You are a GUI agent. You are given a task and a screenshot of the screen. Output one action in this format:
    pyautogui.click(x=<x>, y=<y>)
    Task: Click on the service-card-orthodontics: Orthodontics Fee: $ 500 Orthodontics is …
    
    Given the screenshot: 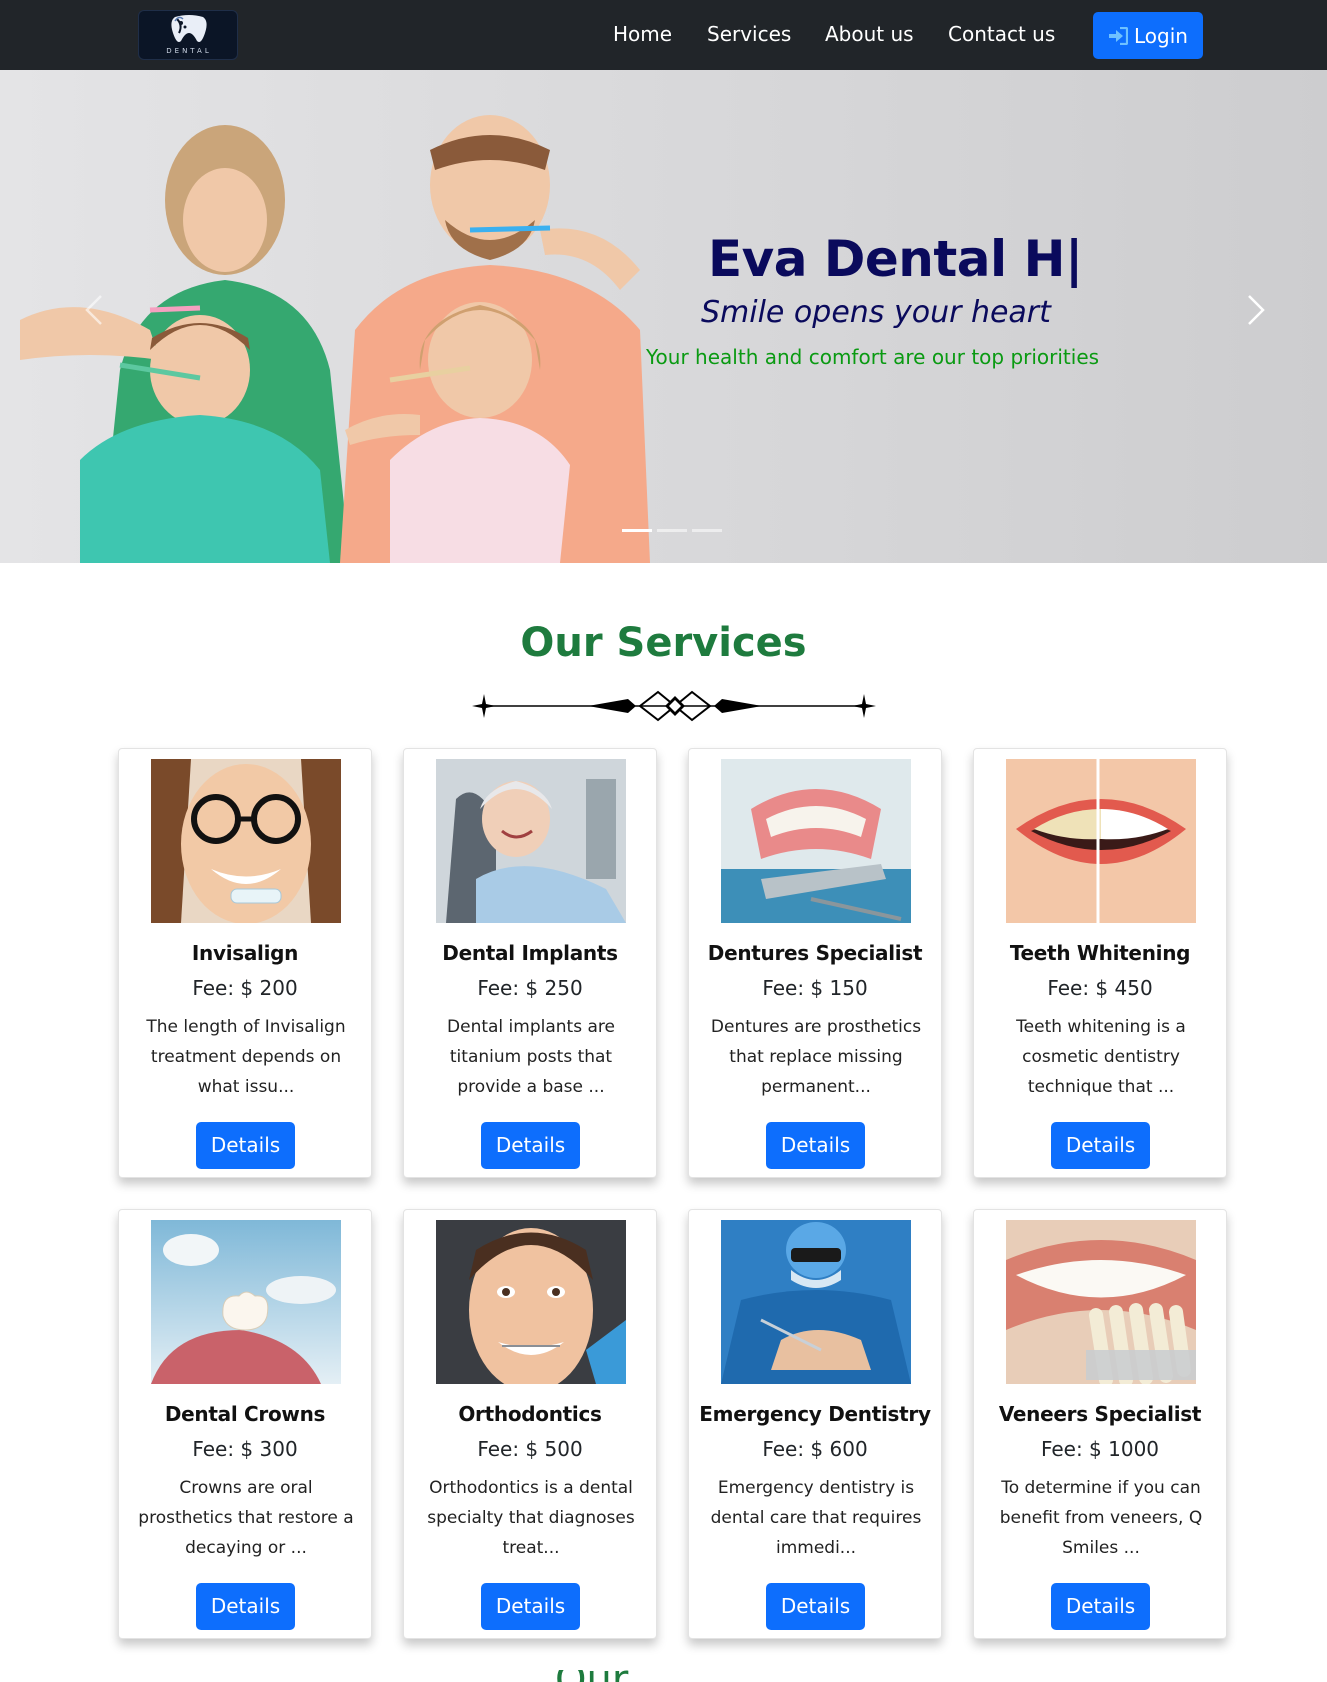 What is the action you would take?
    pyautogui.click(x=530, y=1424)
    